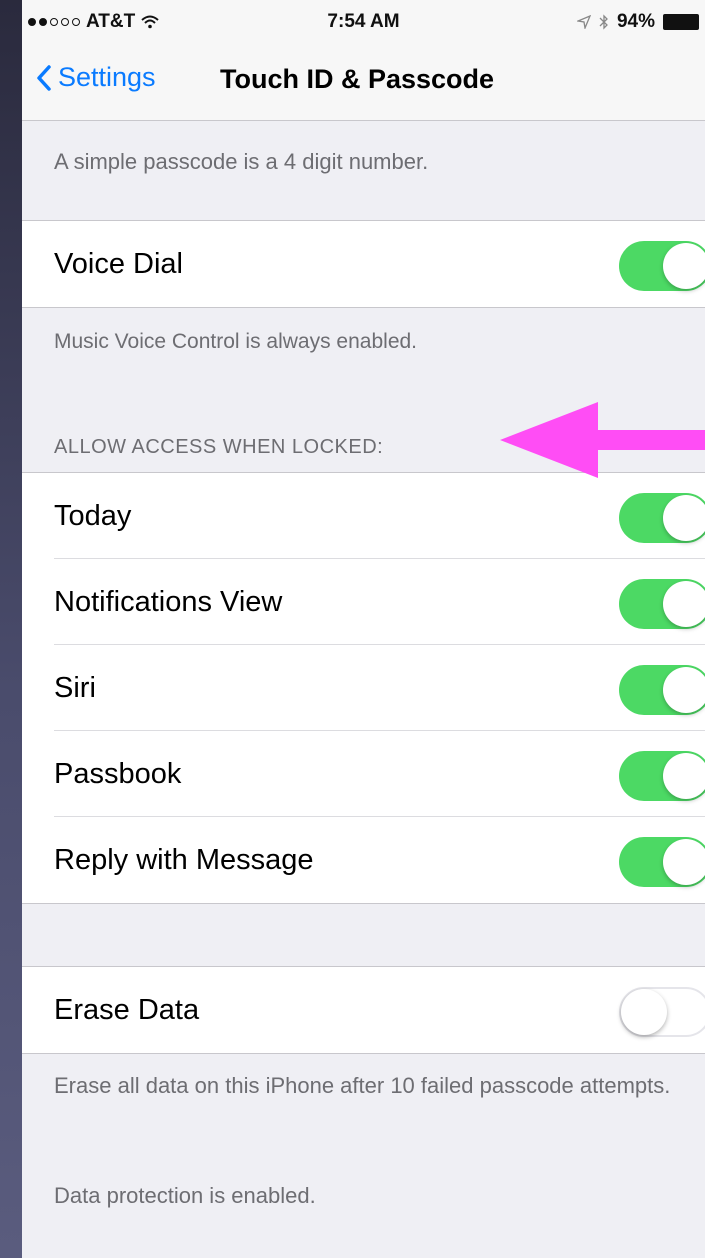 This screenshot has height=1258, width=705. I want to click on annotation-arrow-icon, so click(602, 440).